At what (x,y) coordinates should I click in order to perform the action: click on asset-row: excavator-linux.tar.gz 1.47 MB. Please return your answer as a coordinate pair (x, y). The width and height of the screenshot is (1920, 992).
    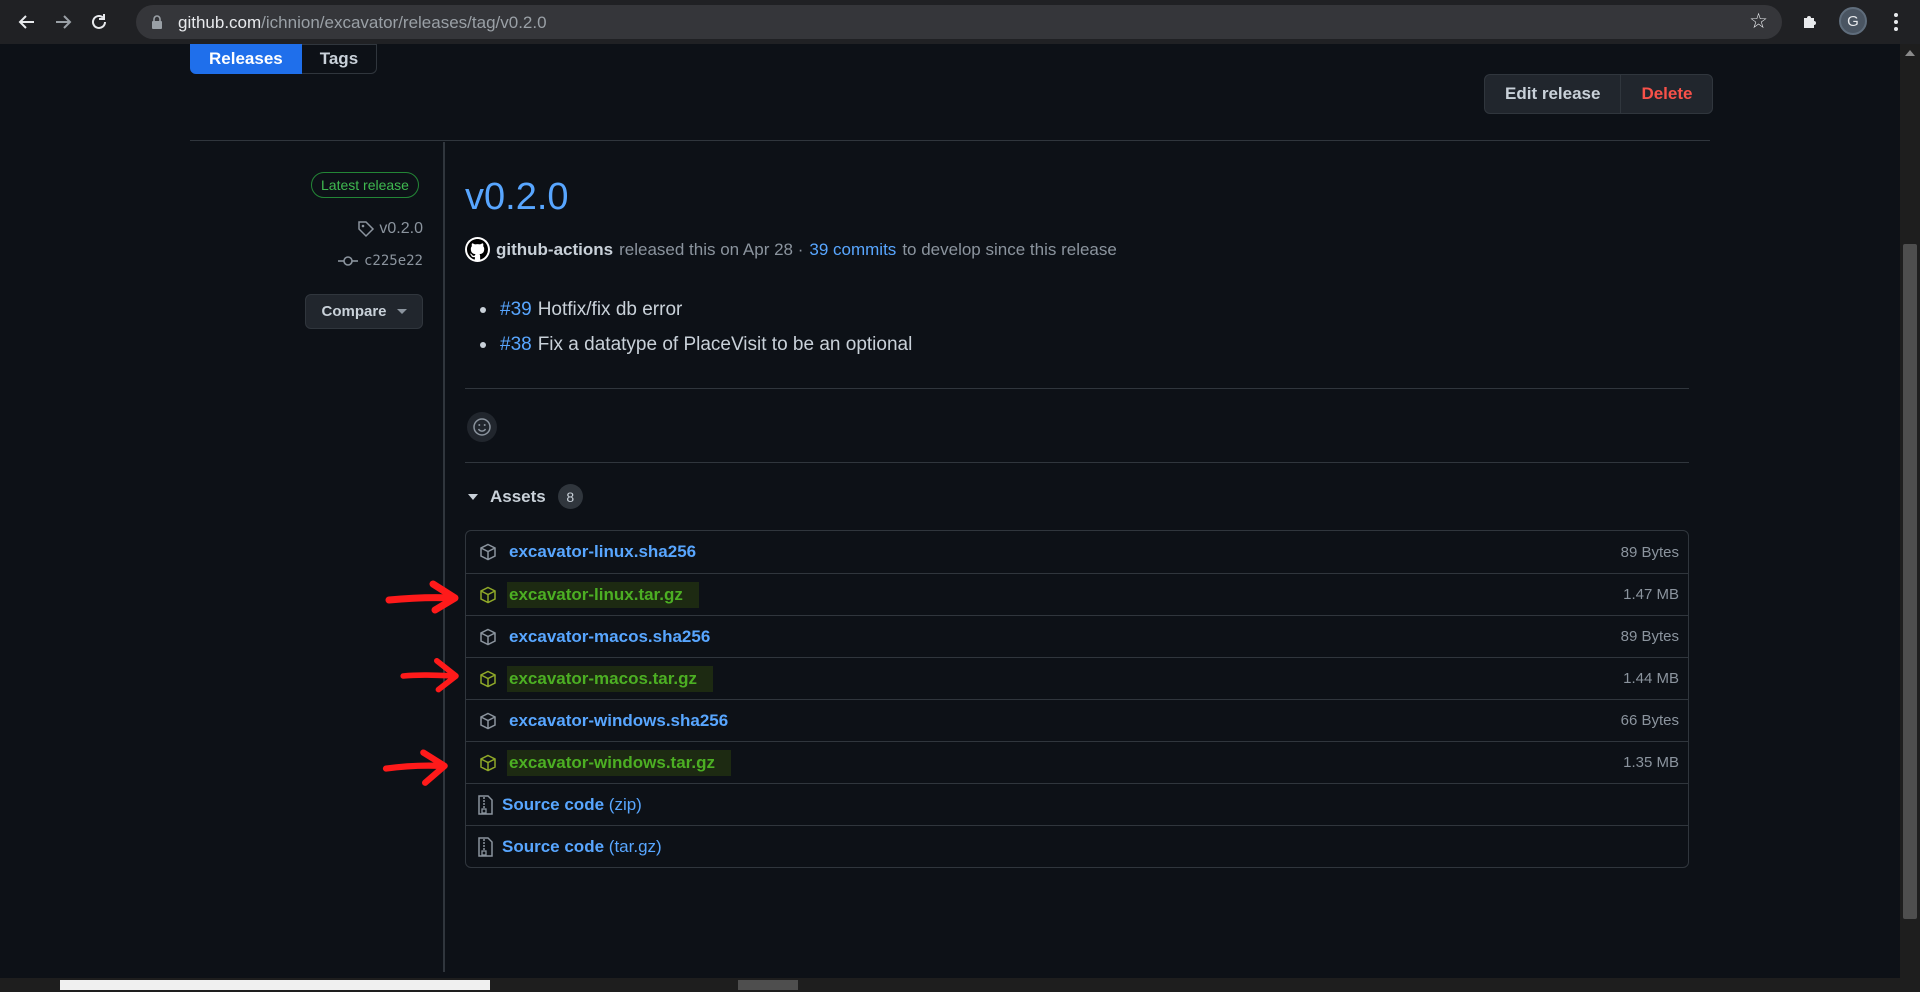
    Looking at the image, I should click on (1077, 594).